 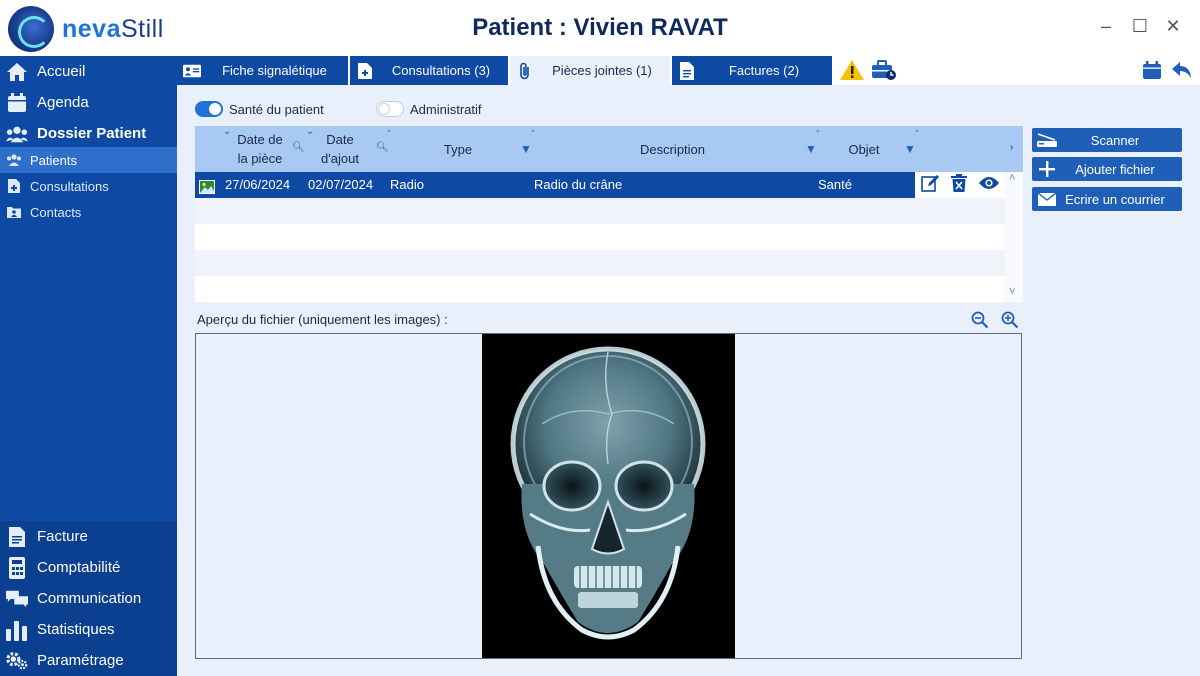 I want to click on switch-off, so click(x=390, y=109).